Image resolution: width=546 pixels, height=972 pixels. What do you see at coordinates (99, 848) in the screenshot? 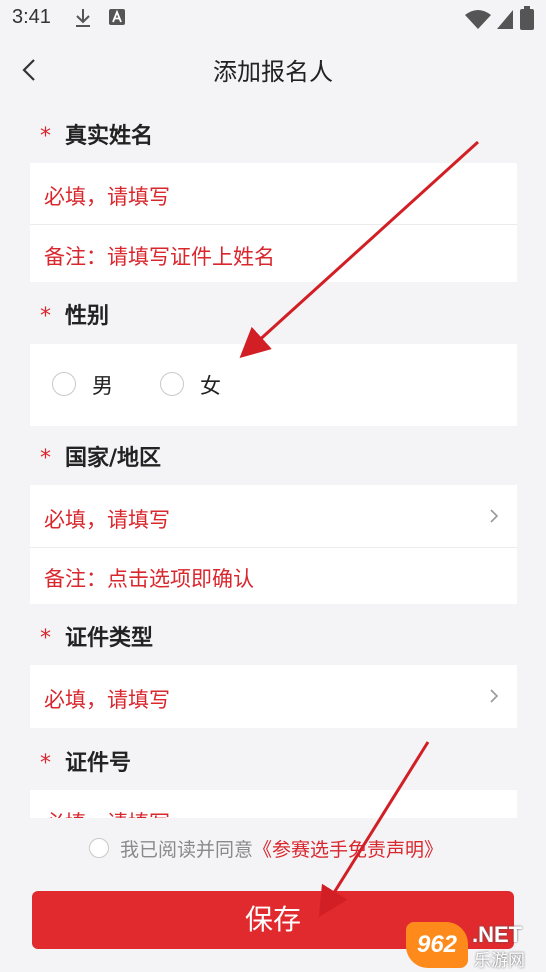
I see `agreement-checkbox` at bounding box center [99, 848].